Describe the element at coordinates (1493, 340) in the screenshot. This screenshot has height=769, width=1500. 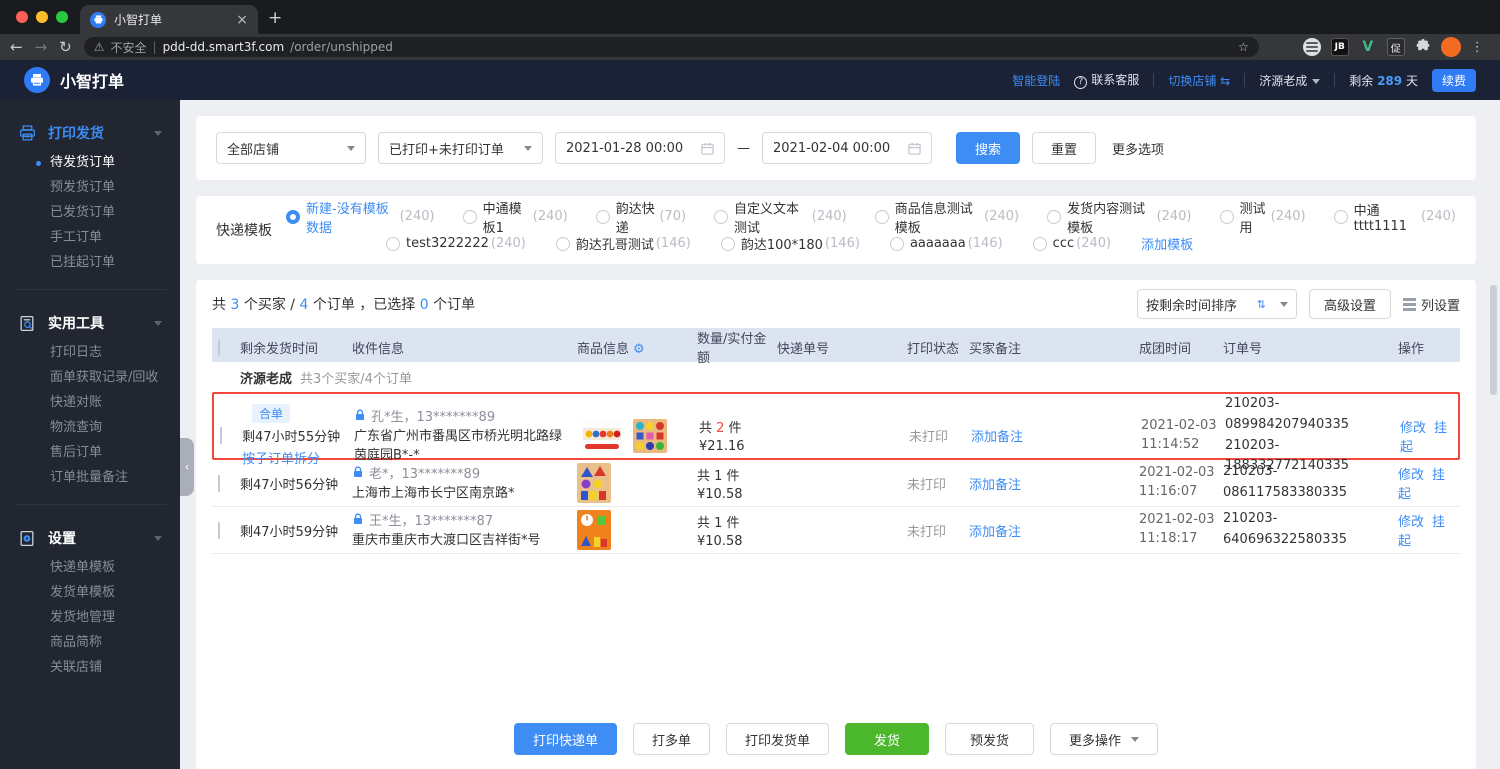
I see `vertical-scrollbar` at that location.